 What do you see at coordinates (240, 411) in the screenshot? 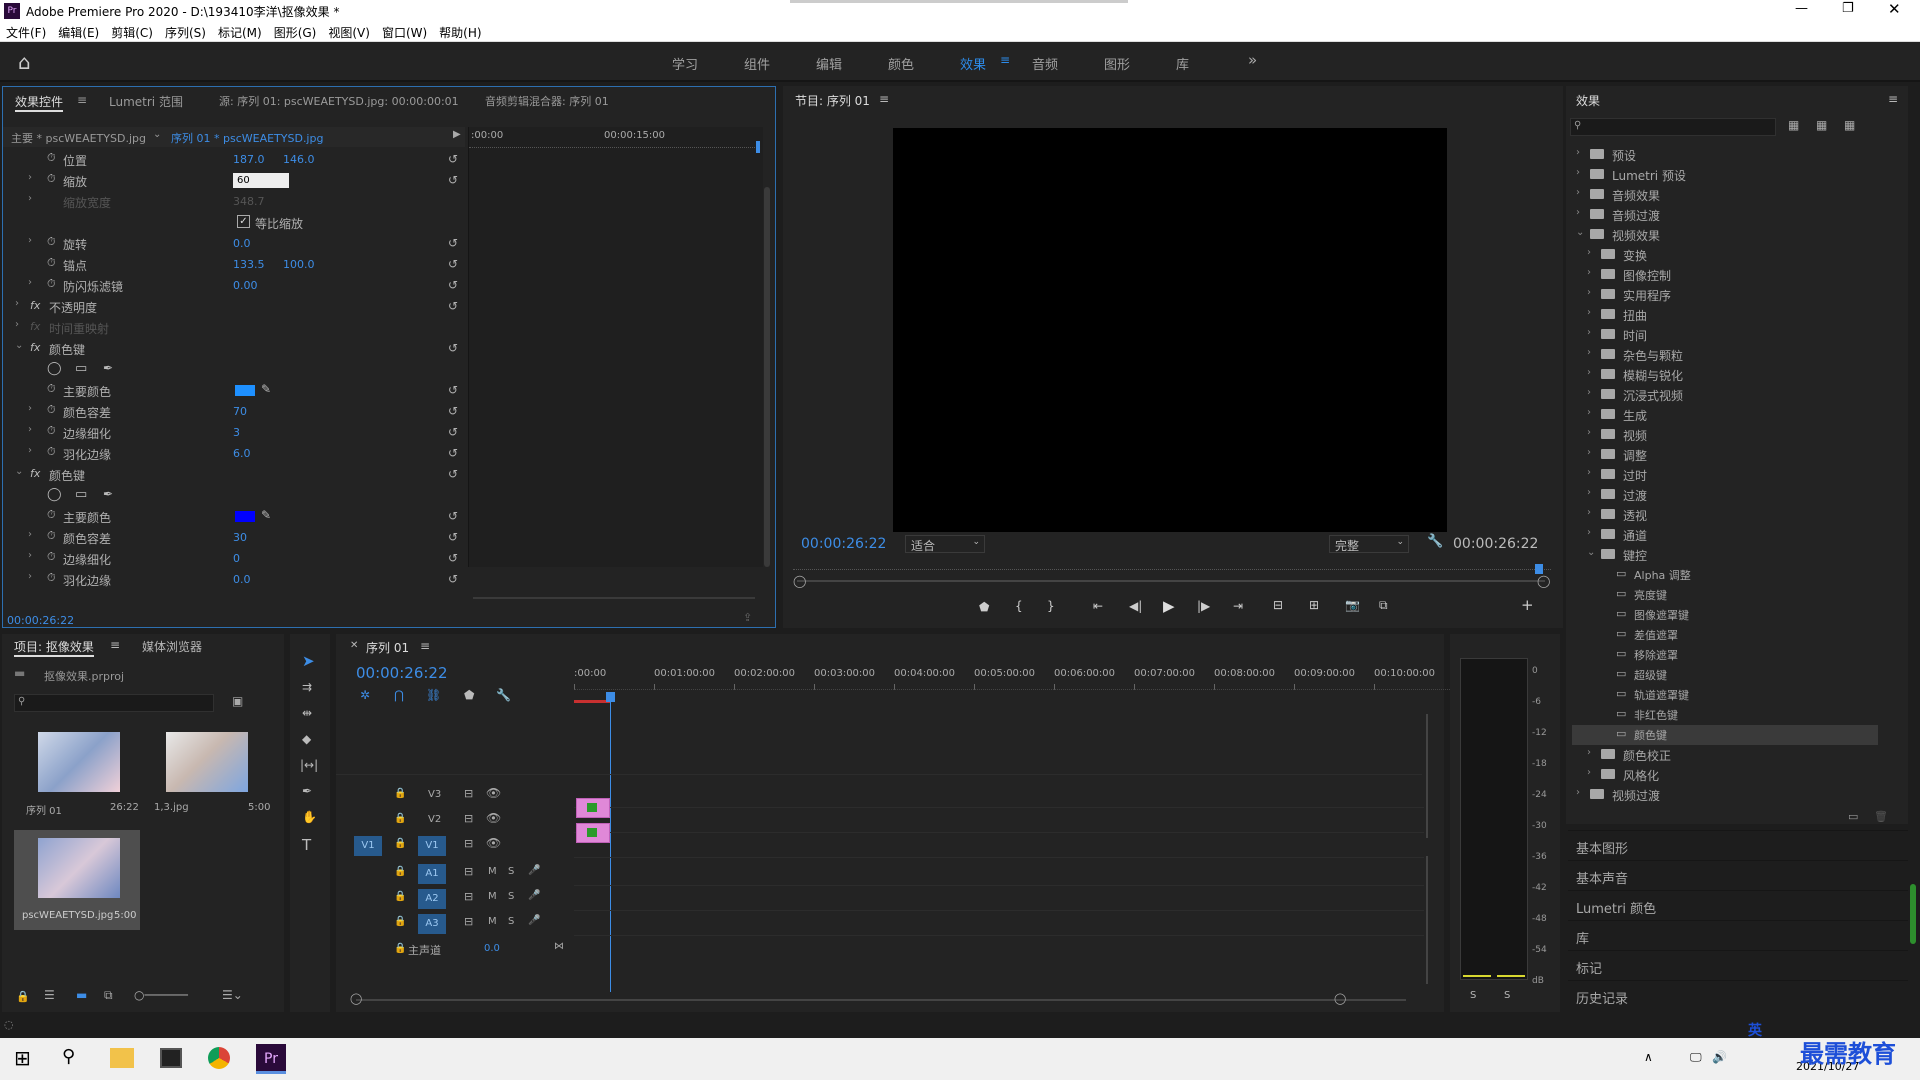
I see `value-1: 70` at bounding box center [240, 411].